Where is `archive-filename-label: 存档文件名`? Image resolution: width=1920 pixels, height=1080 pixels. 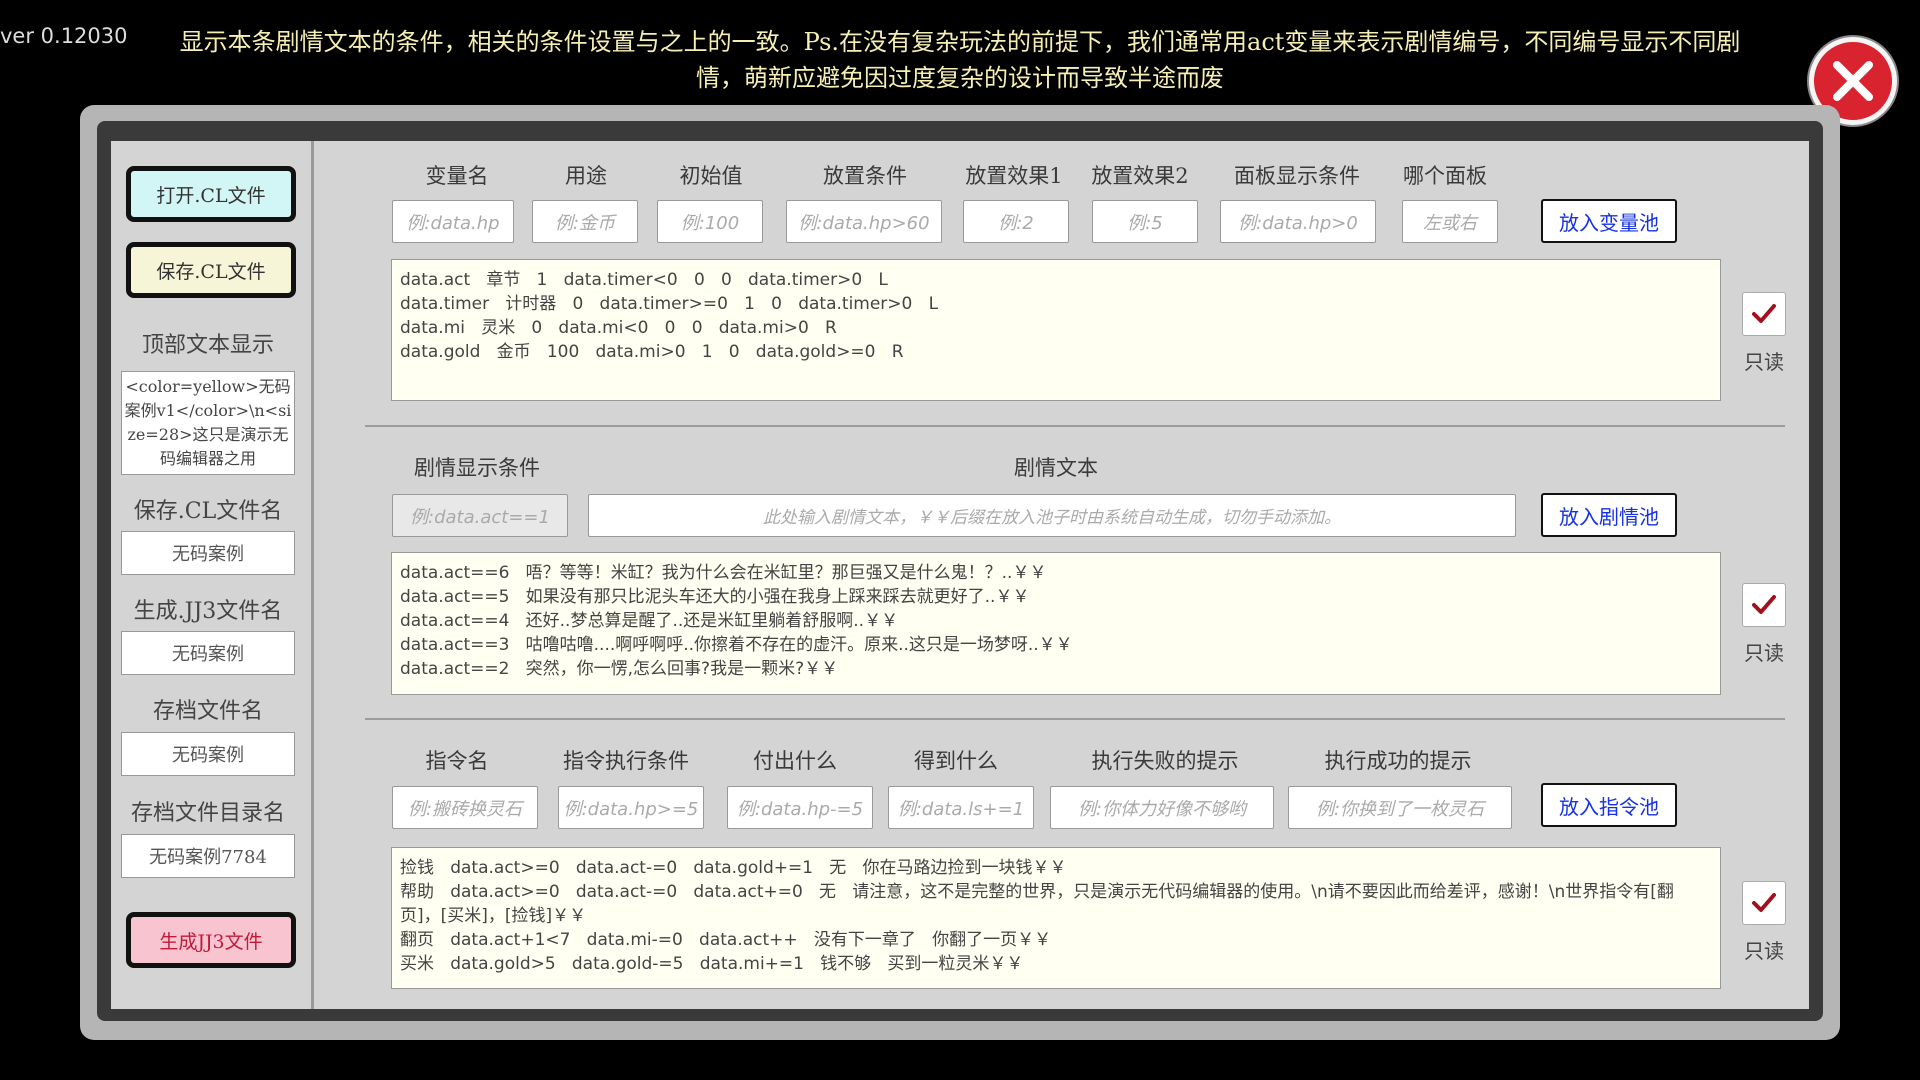
archive-filename-label: 存档文件名 is located at coordinates (207, 711).